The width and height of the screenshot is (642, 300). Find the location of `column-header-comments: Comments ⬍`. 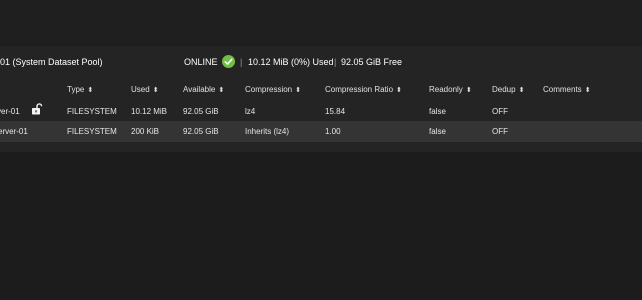

column-header-comments: Comments ⬍ is located at coordinates (567, 89).